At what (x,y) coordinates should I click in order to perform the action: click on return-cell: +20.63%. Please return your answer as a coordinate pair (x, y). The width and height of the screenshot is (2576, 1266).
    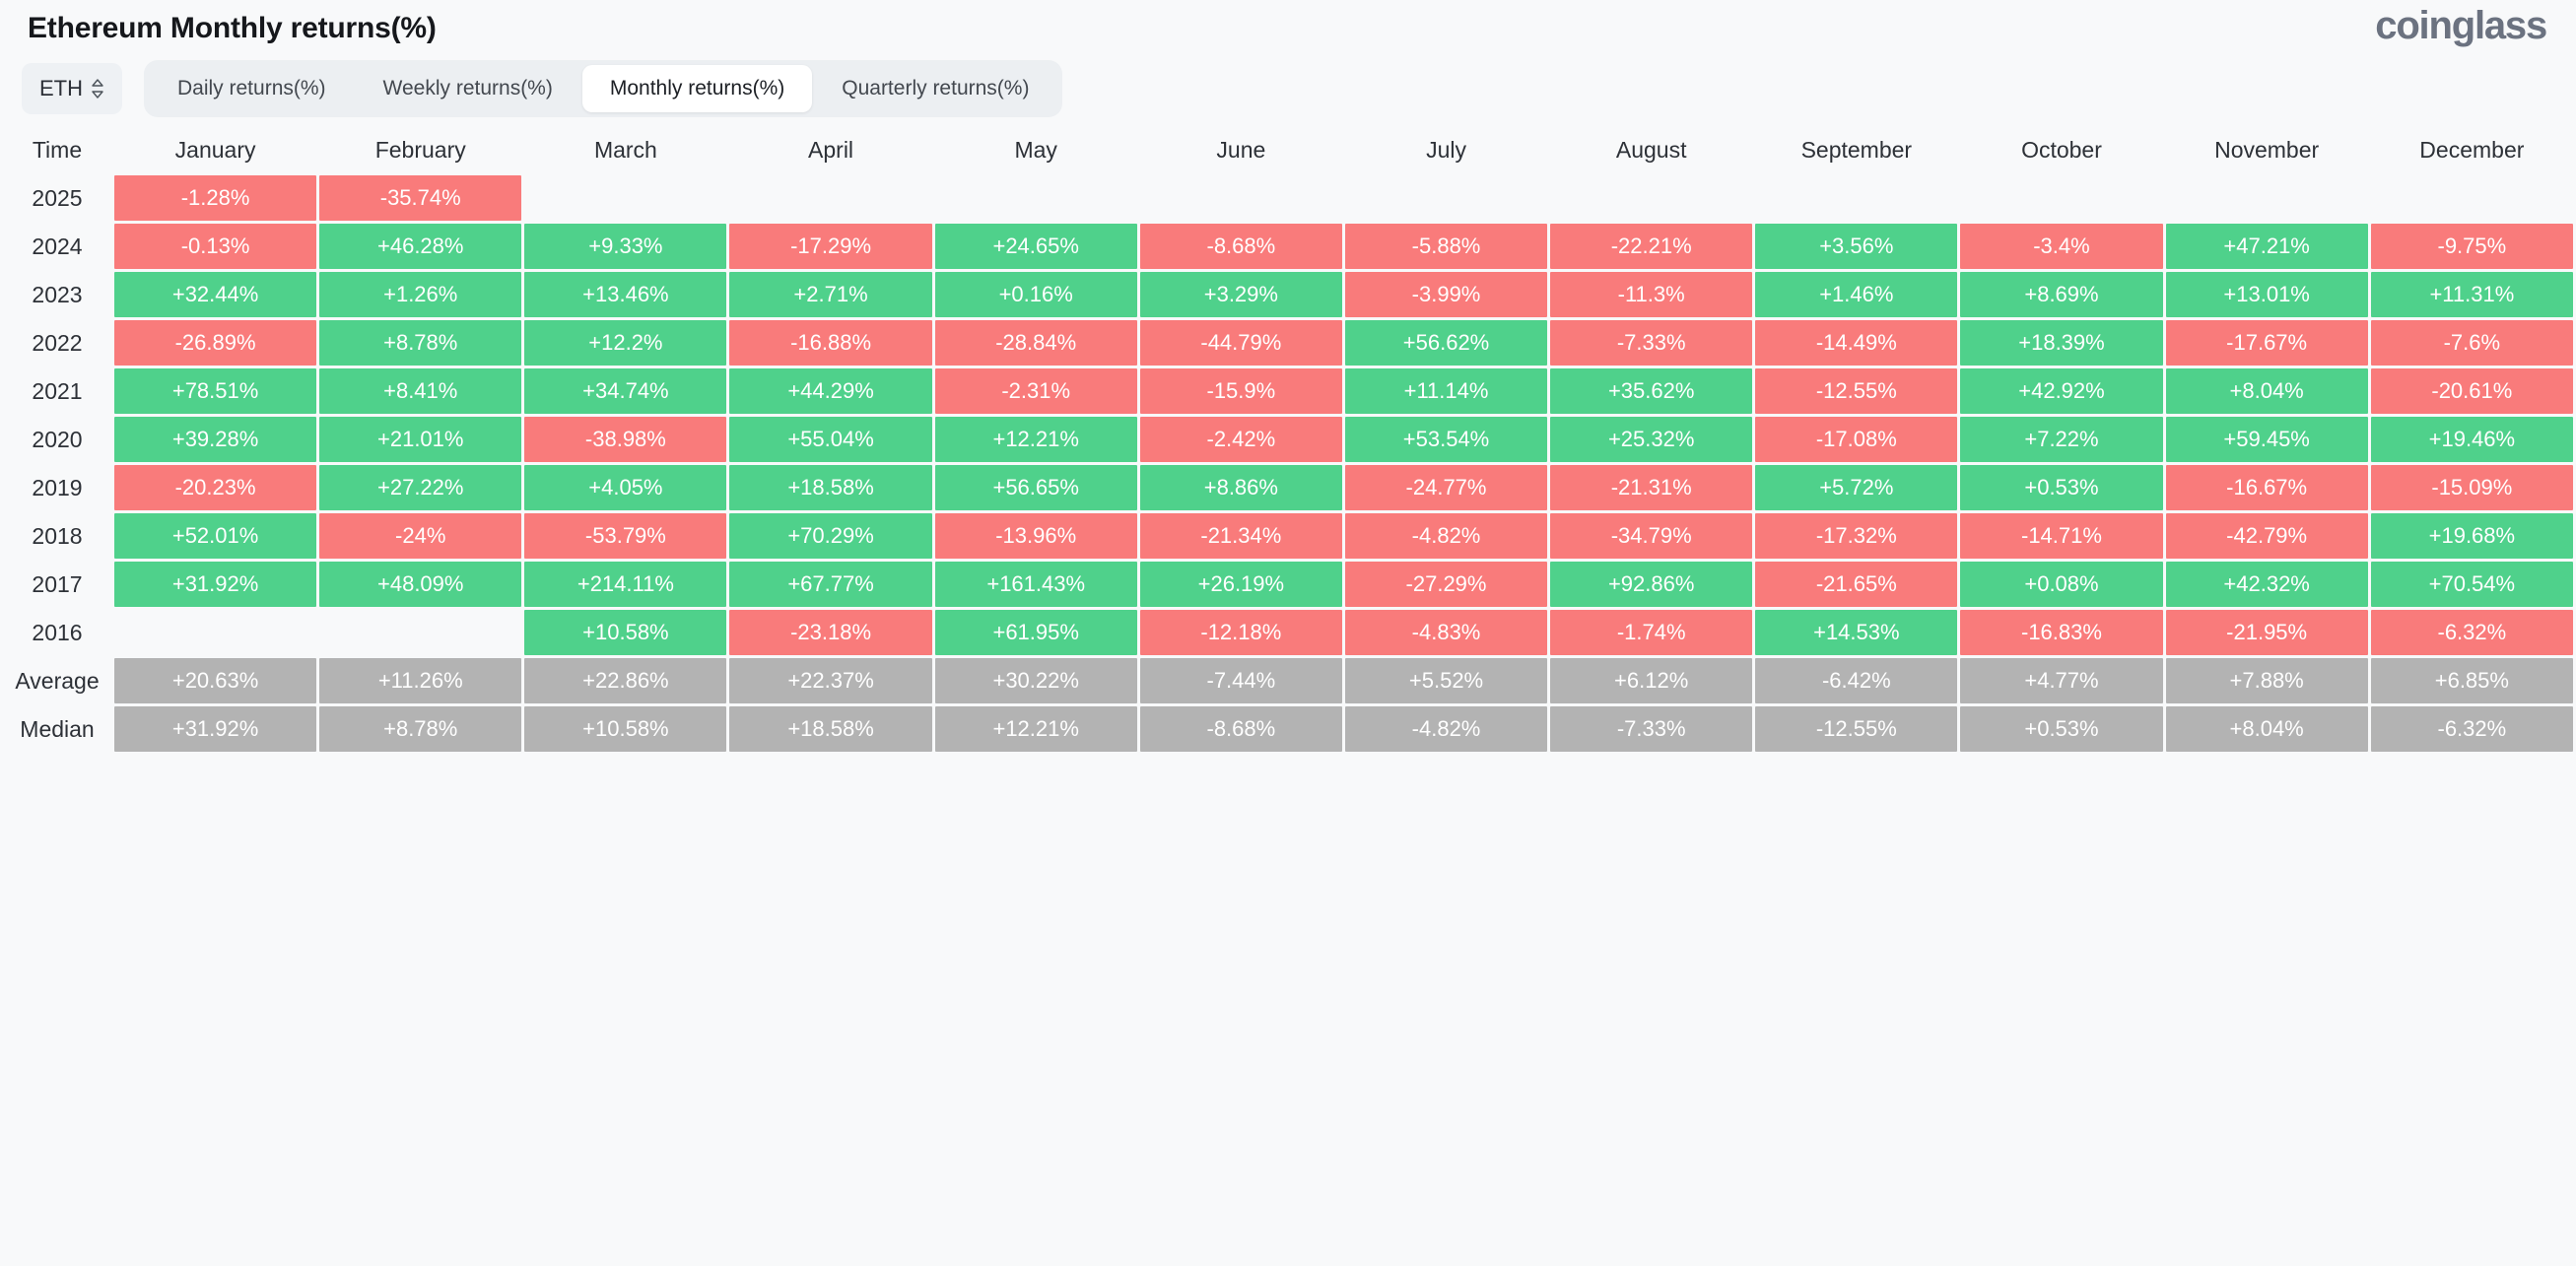
    Looking at the image, I should click on (215, 681).